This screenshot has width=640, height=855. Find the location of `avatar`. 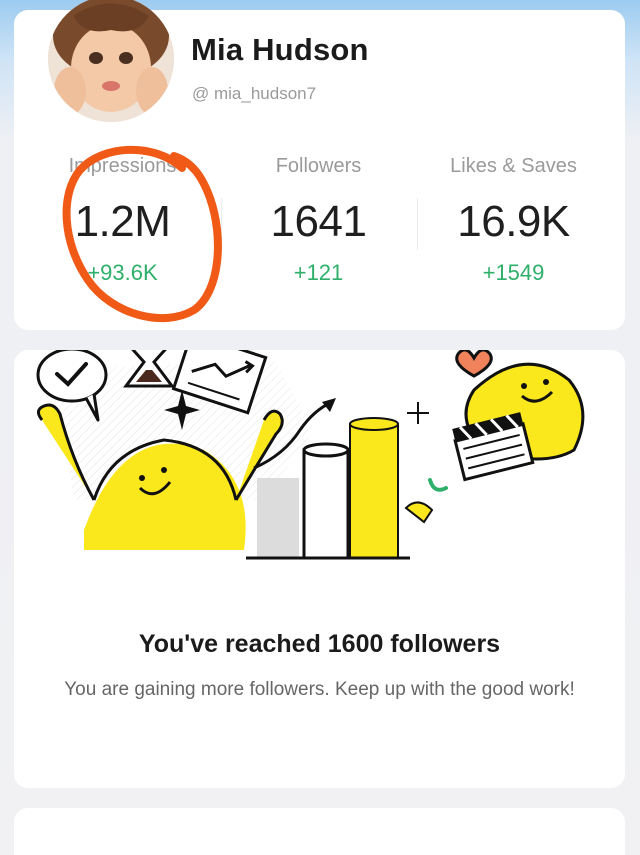

avatar is located at coordinates (111, 61).